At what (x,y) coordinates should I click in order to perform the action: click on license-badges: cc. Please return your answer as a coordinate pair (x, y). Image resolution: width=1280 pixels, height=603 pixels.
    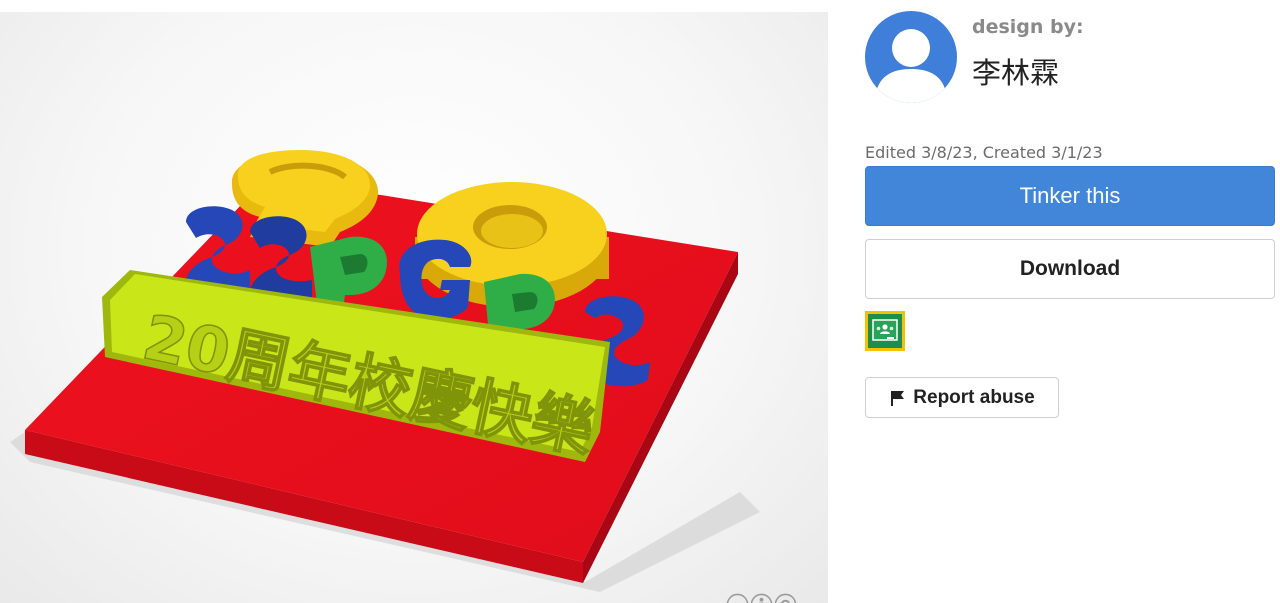
    Looking at the image, I should click on (761, 598).